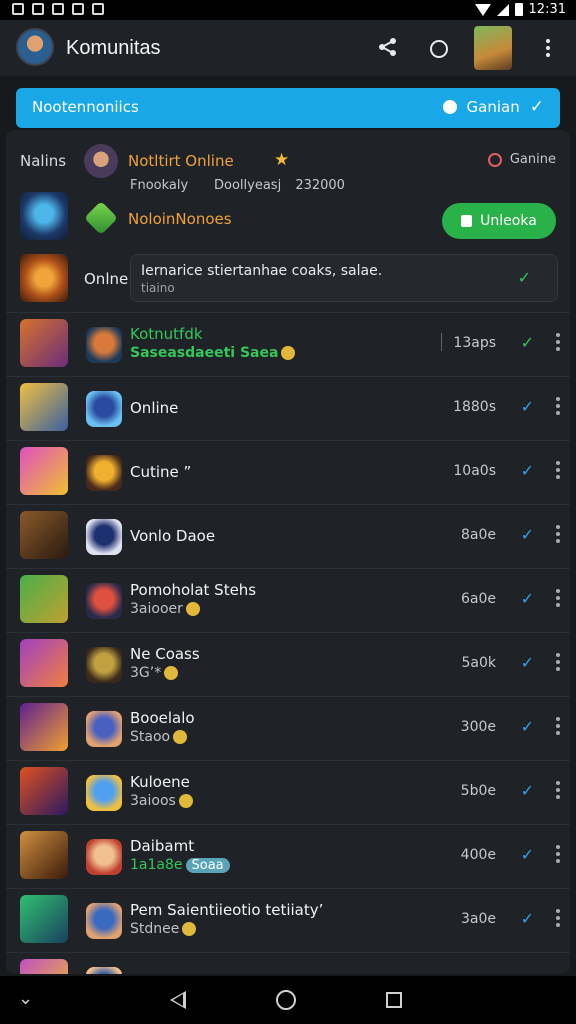 The height and width of the screenshot is (1024, 576). I want to click on app-bar: Komunitas, so click(288, 48).